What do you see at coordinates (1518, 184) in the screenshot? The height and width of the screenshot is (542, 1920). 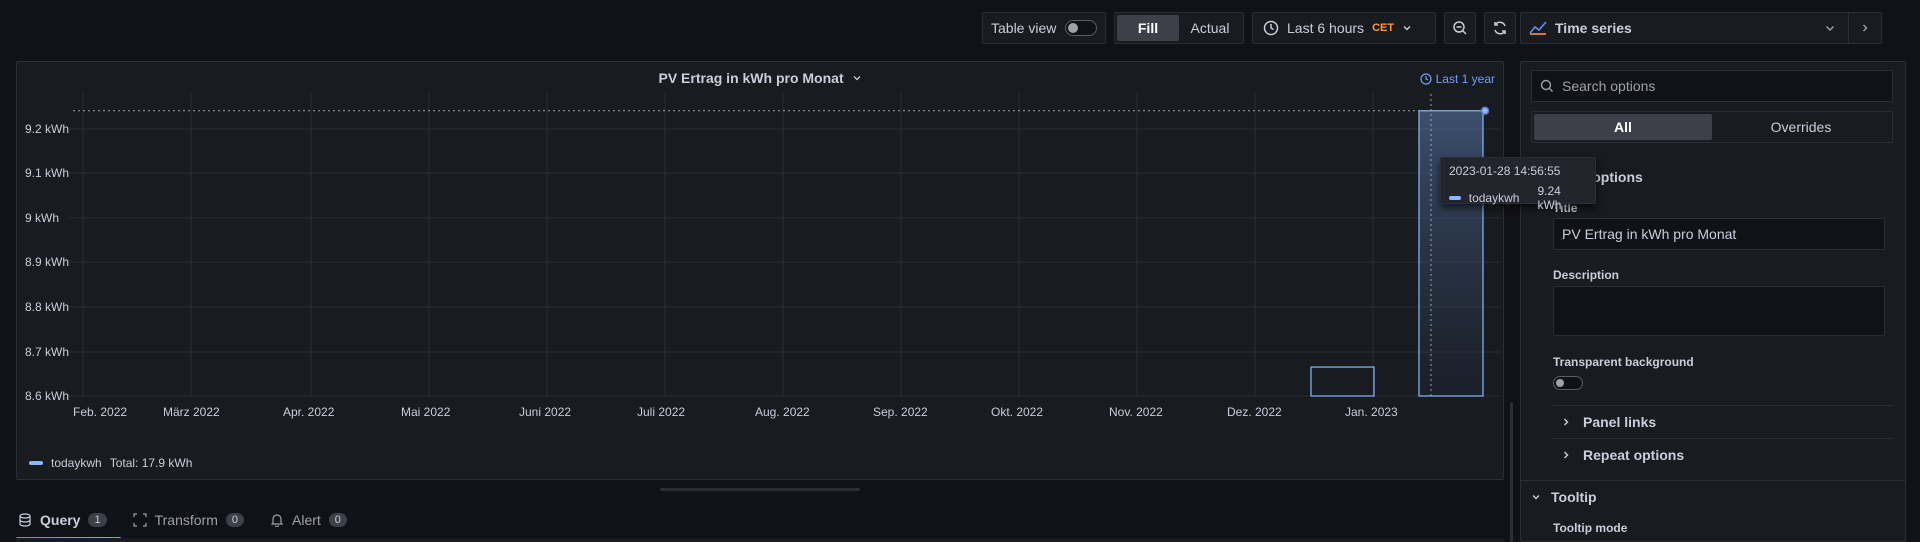 I see `chart-tooltip: 2023-01-28 14:56:55 todaykwh 9.24 kWh` at bounding box center [1518, 184].